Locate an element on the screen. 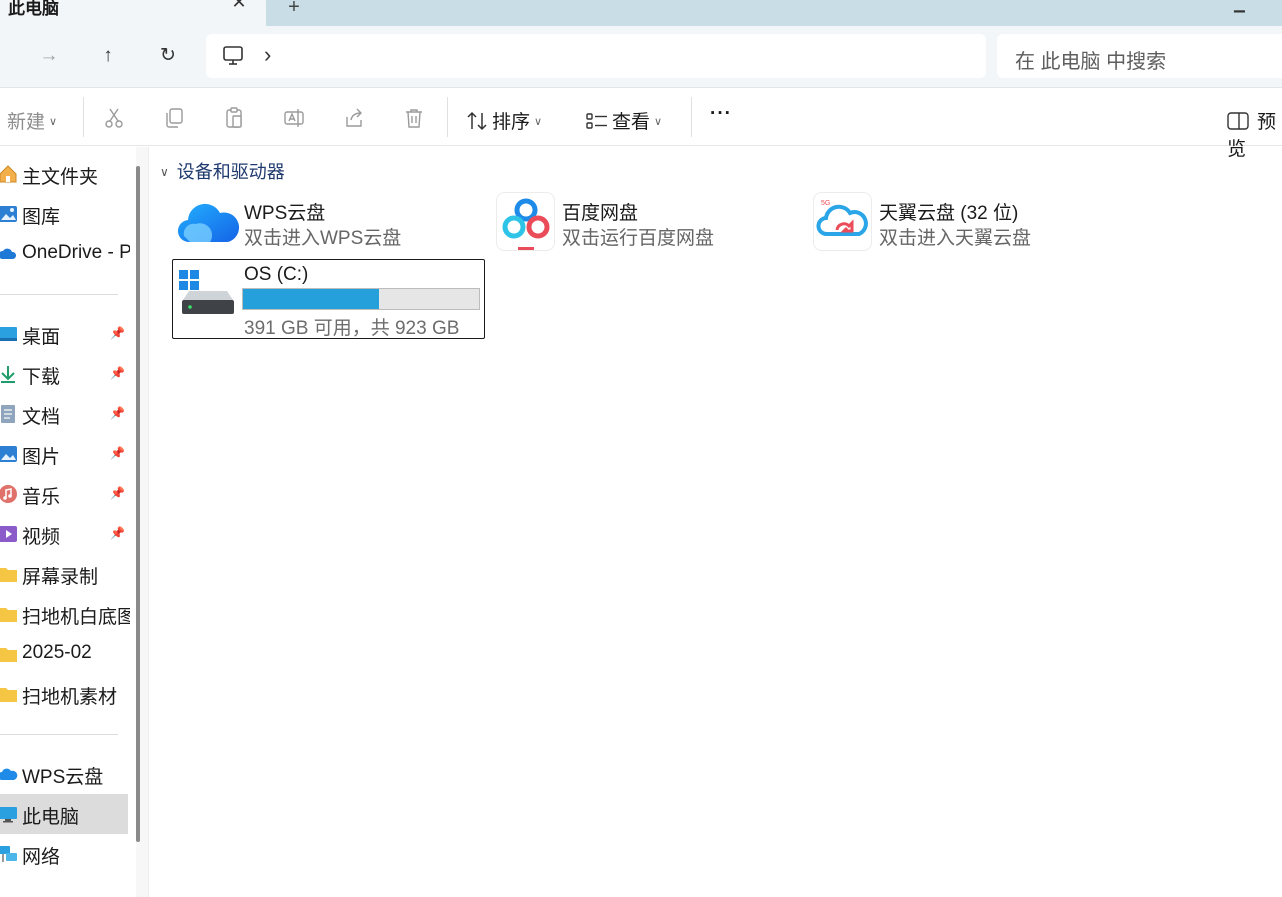 This screenshot has width=1282, height=897. share-icon is located at coordinates (354, 118).